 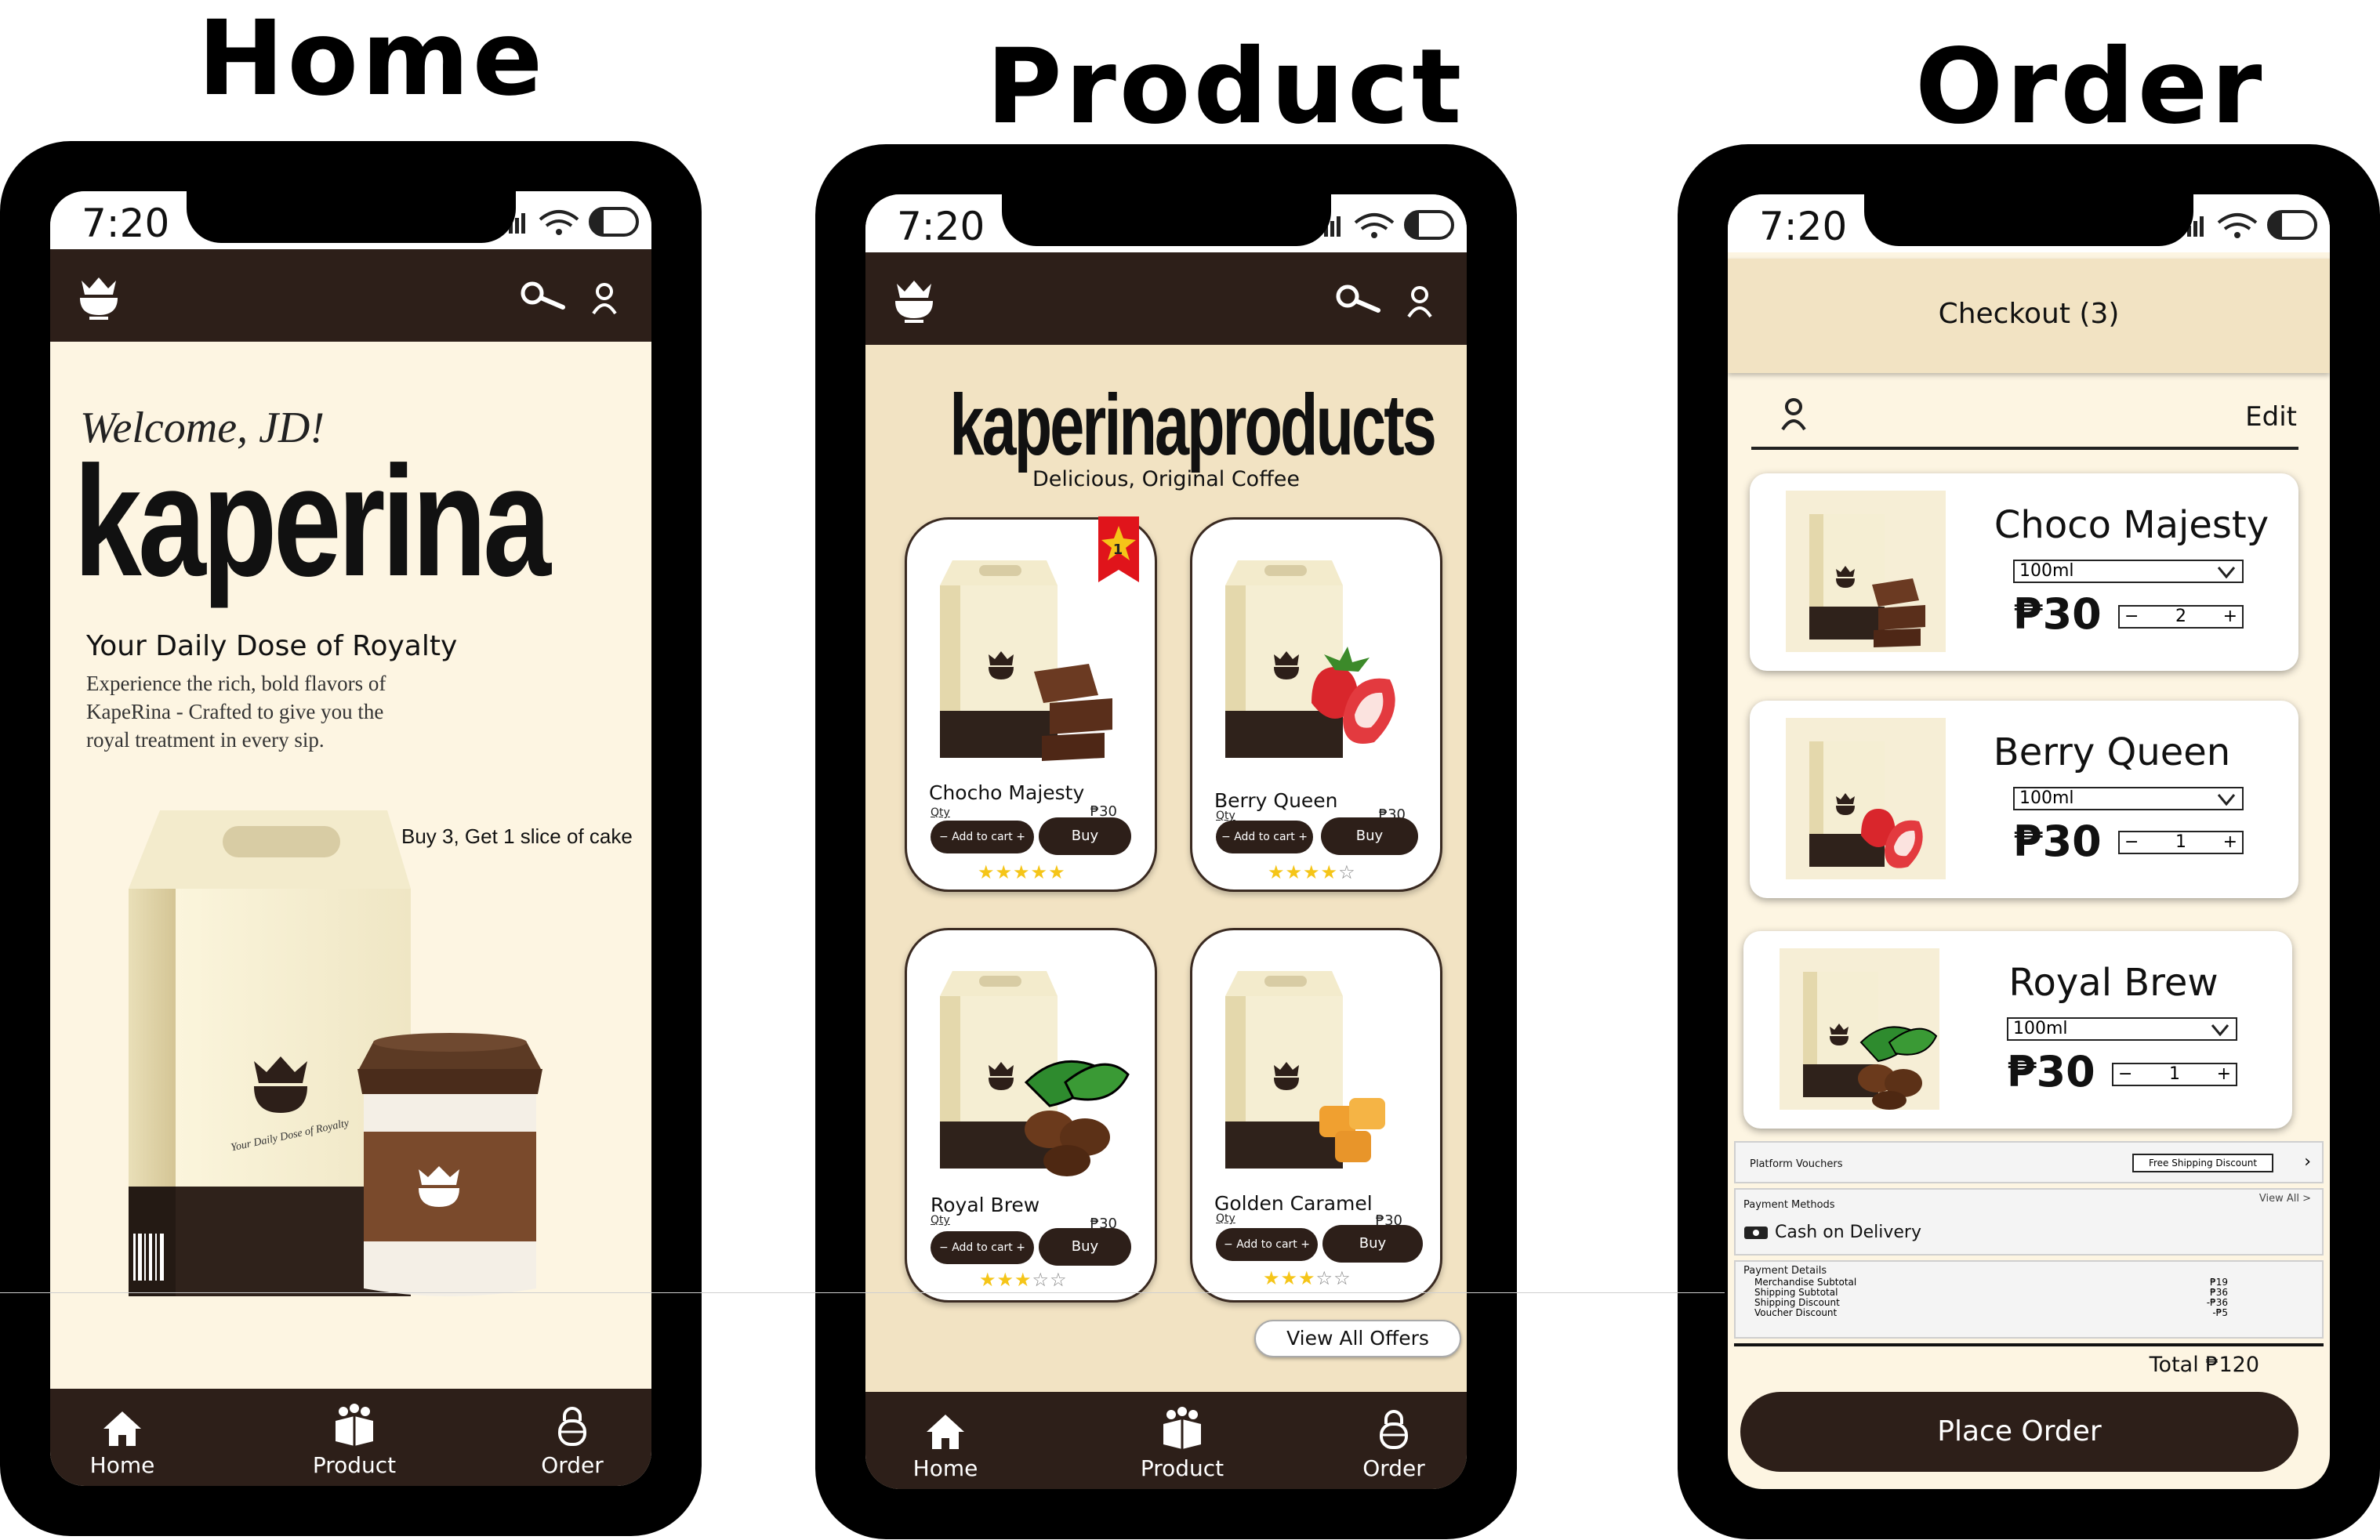 I want to click on order-item-card: Royal Brew 100ml ₱30 − 1 +, so click(x=2017, y=1030).